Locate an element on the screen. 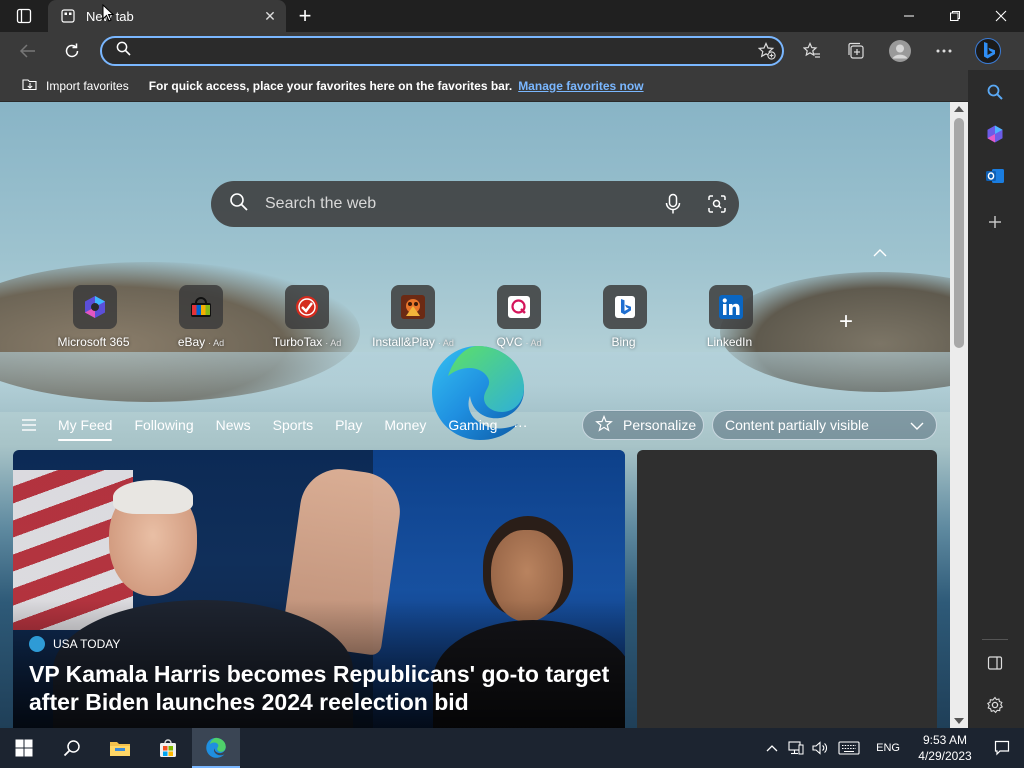 The image size is (1024, 768). taskbar-search-icon is located at coordinates (72, 748).